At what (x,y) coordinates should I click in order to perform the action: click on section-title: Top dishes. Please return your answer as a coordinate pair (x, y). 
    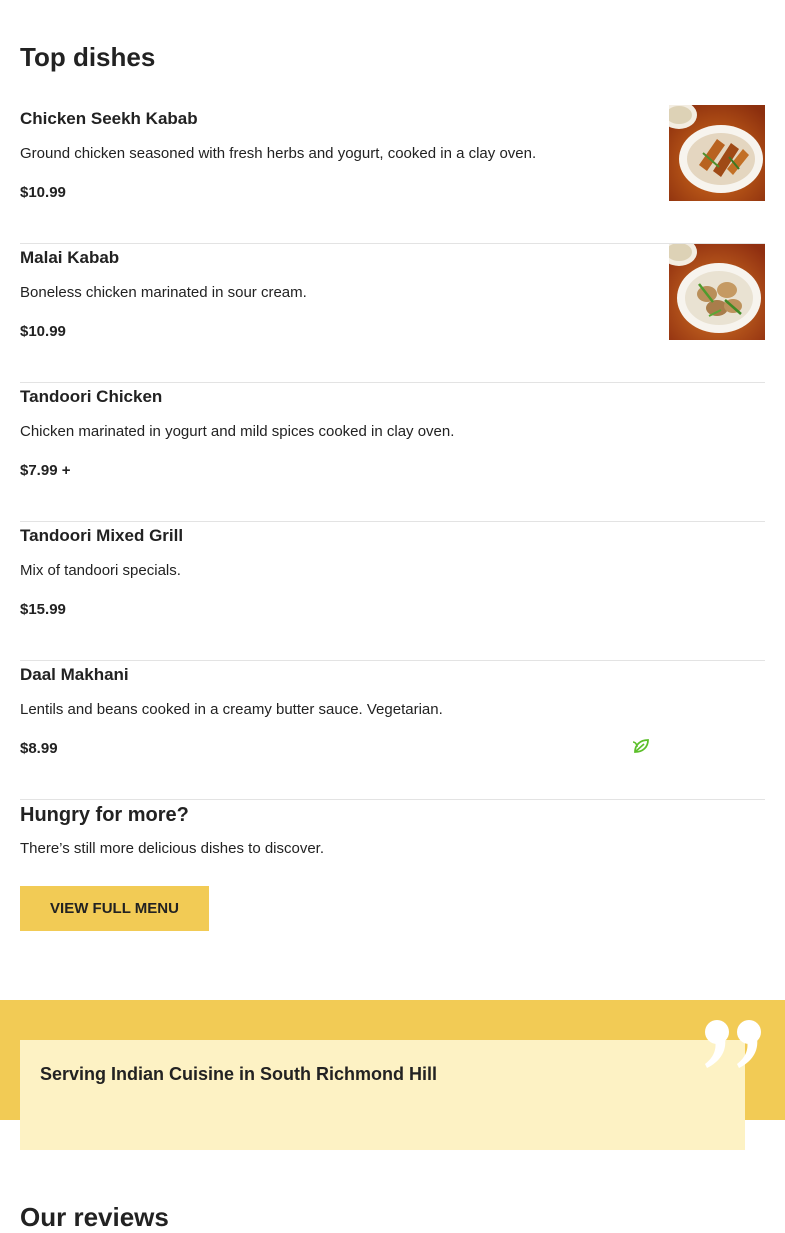
    Looking at the image, I should click on (88, 57).